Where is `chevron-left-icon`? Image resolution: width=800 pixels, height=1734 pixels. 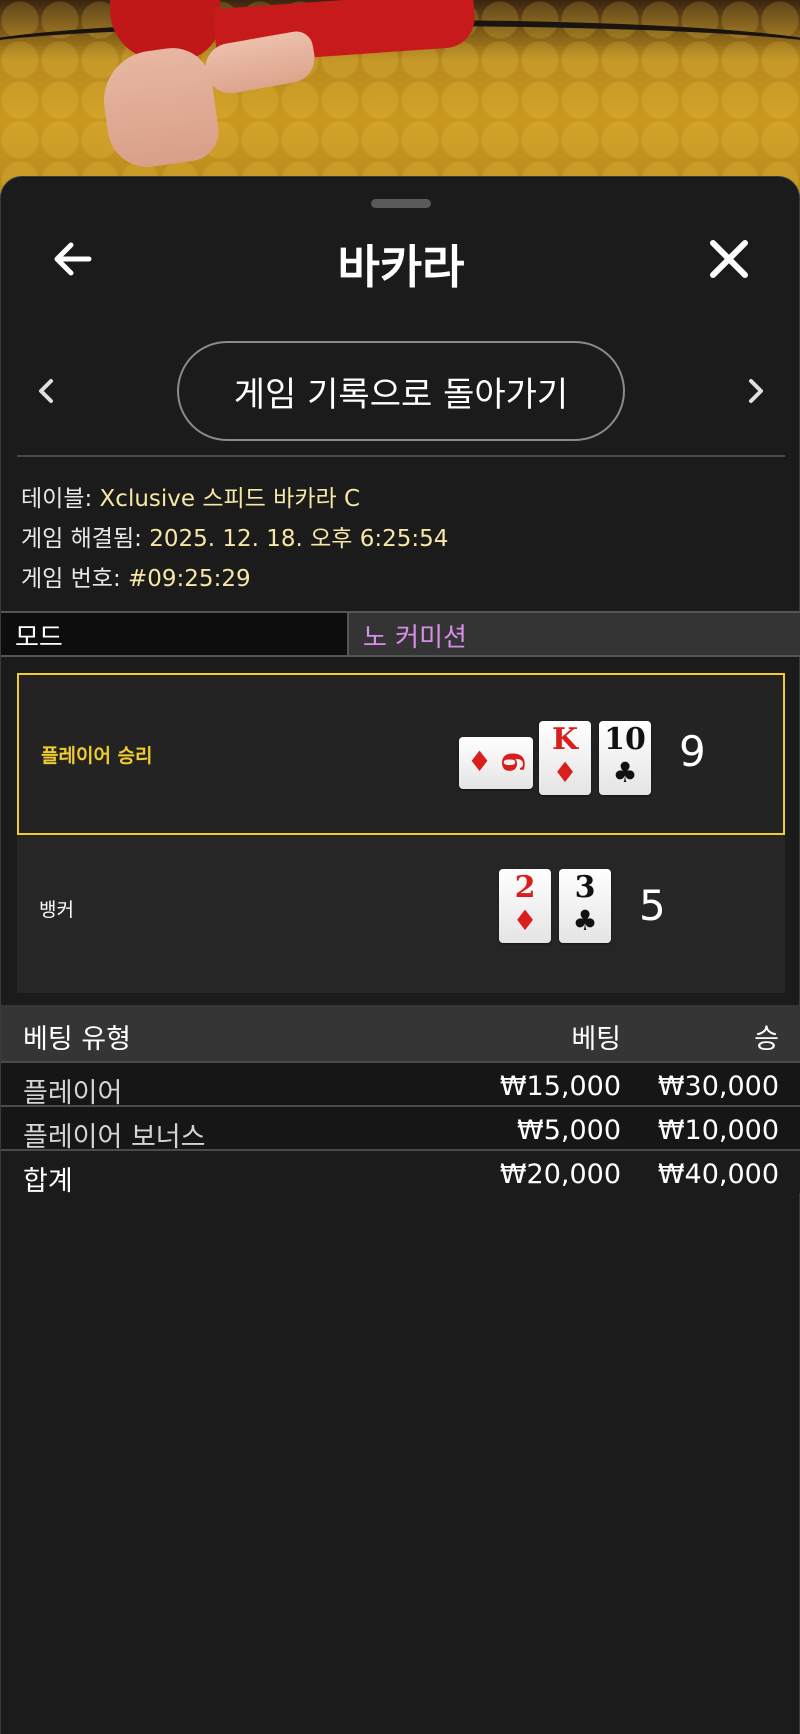 chevron-left-icon is located at coordinates (47, 391).